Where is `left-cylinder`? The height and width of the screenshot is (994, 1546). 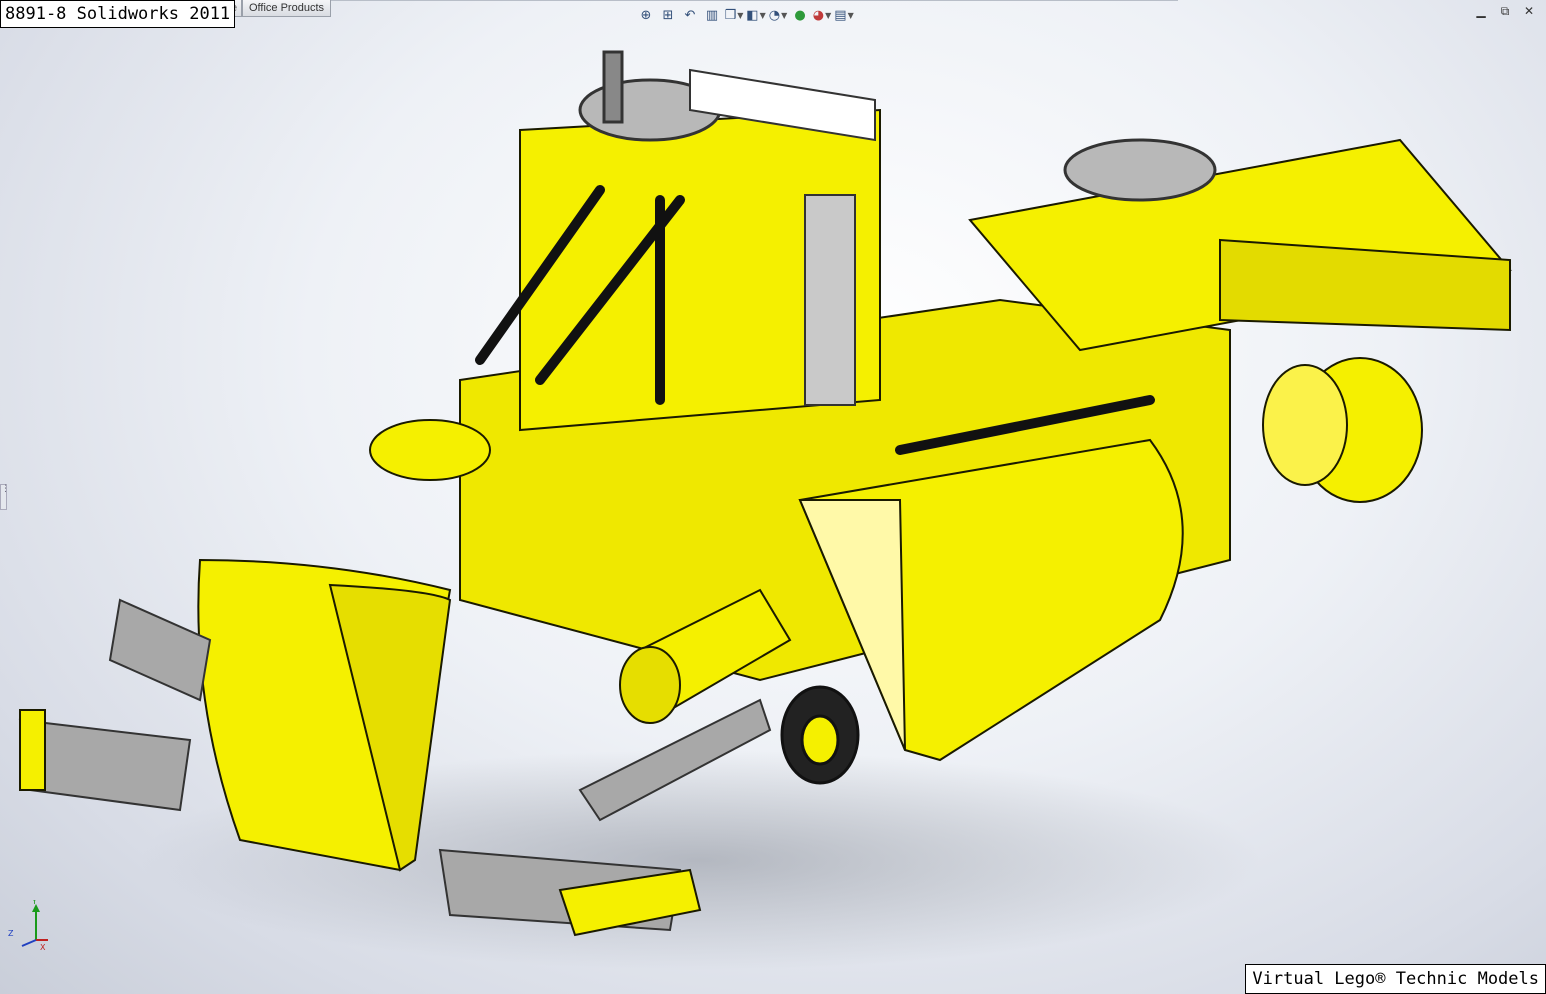 left-cylinder is located at coordinates (430, 450).